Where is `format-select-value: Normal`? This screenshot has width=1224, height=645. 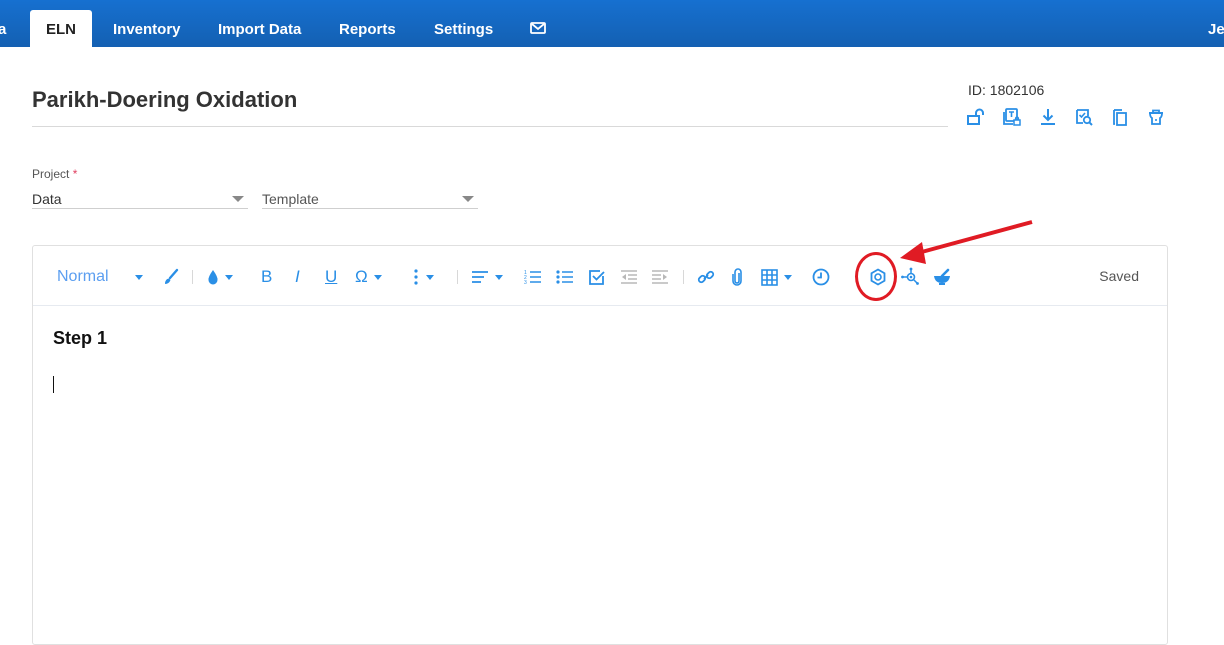
format-select-value: Normal is located at coordinates (83, 276).